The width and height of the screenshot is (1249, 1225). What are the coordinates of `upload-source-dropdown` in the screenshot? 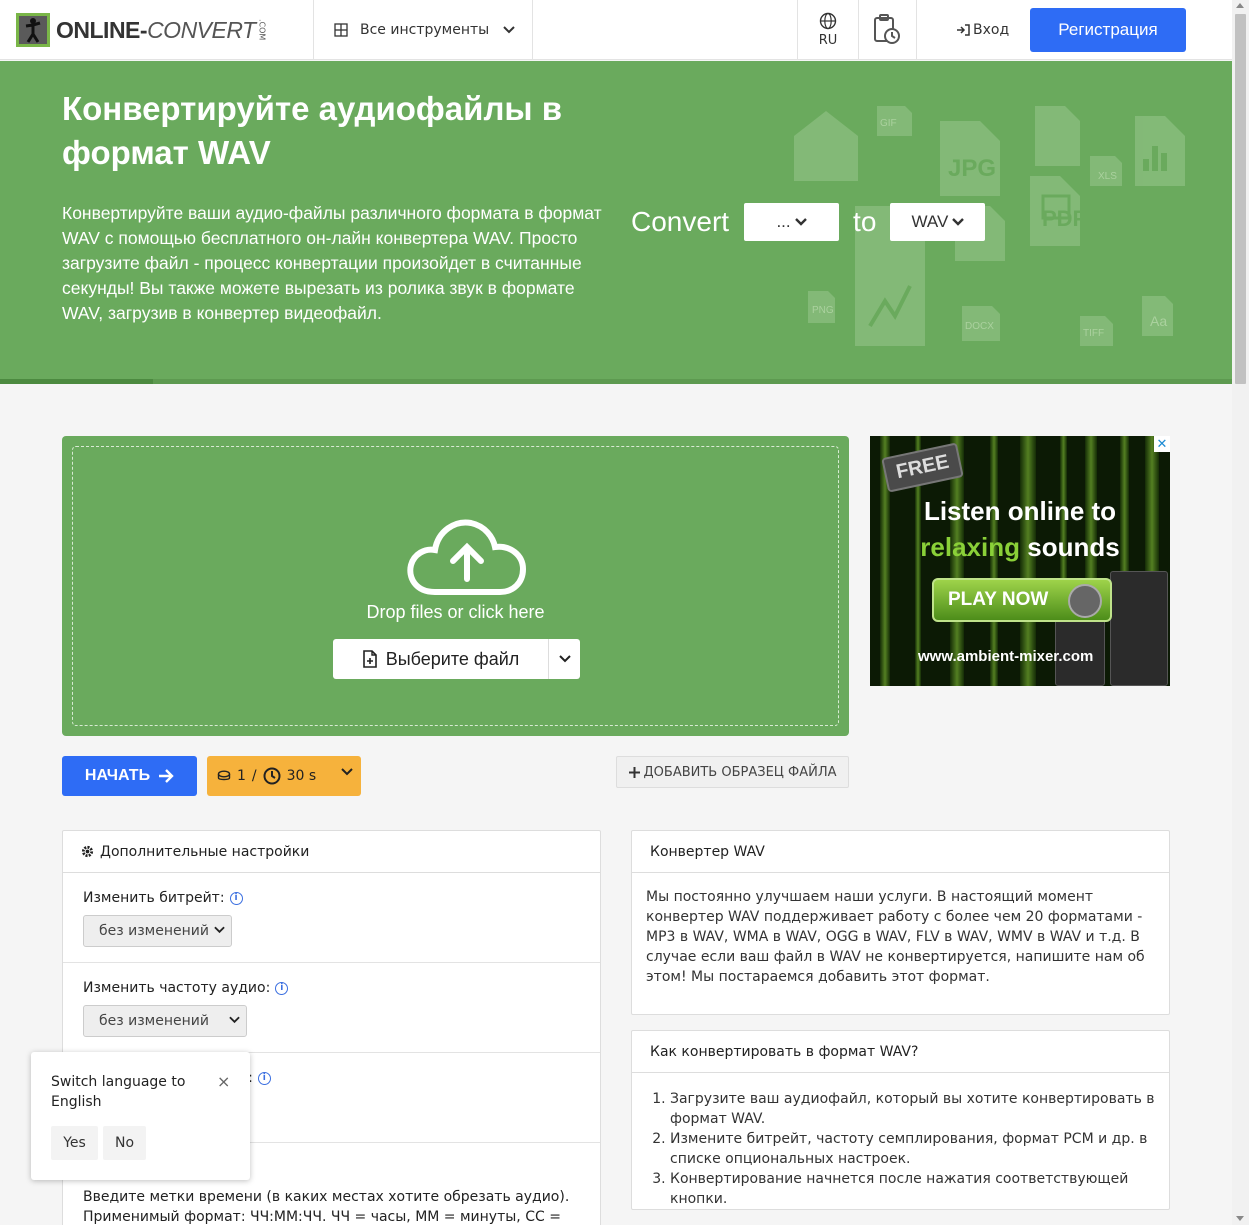 It's located at (564, 659).